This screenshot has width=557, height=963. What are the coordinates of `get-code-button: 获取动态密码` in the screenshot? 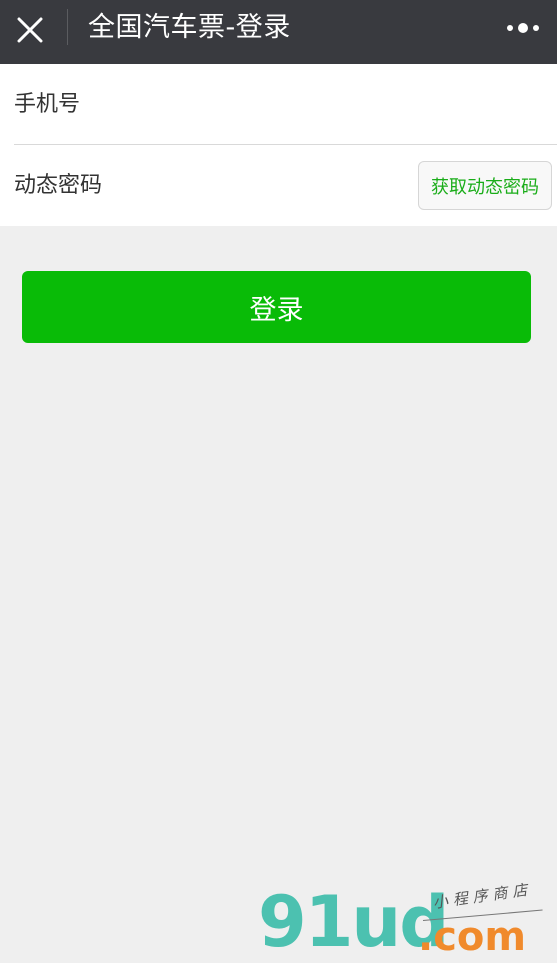 It's located at (485, 185).